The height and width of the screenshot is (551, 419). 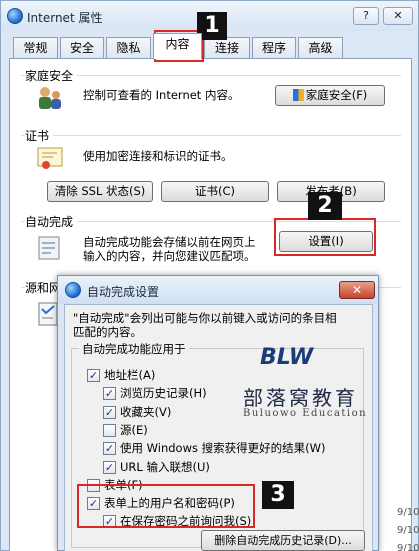 What do you see at coordinates (357, 290) in the screenshot?
I see `dialog-close-button: ✕` at bounding box center [357, 290].